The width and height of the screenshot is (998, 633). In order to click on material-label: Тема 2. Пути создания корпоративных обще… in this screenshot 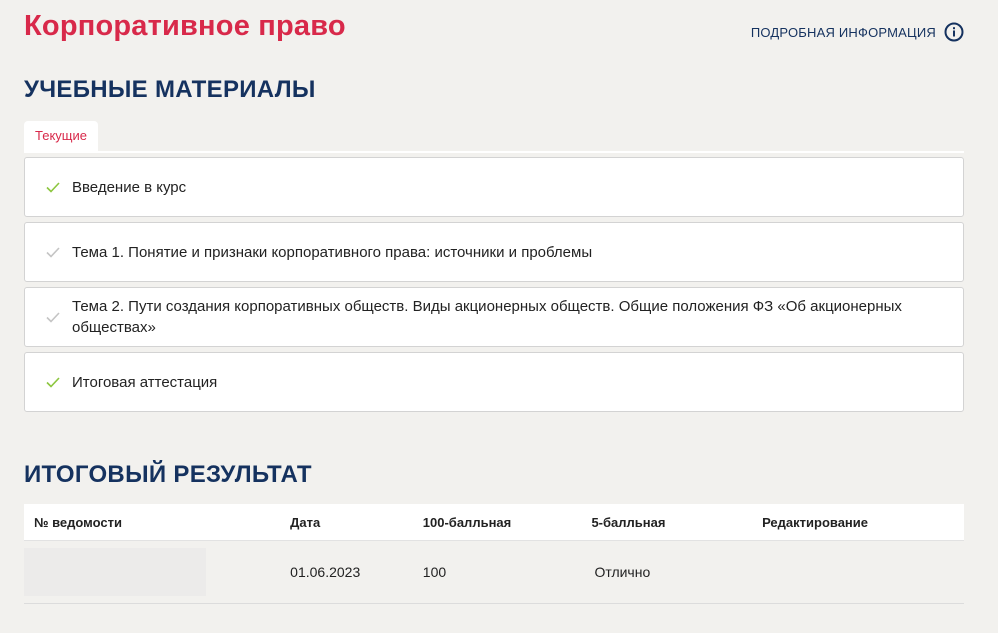, I will do `click(487, 317)`.